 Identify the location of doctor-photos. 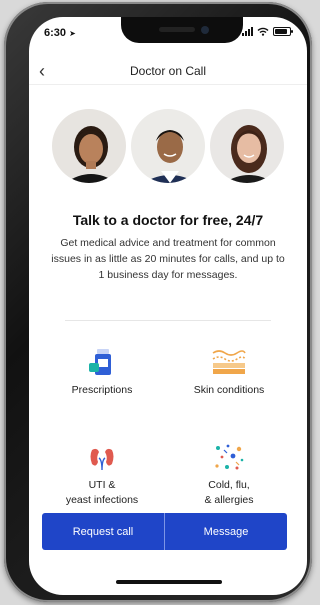
(168, 147).